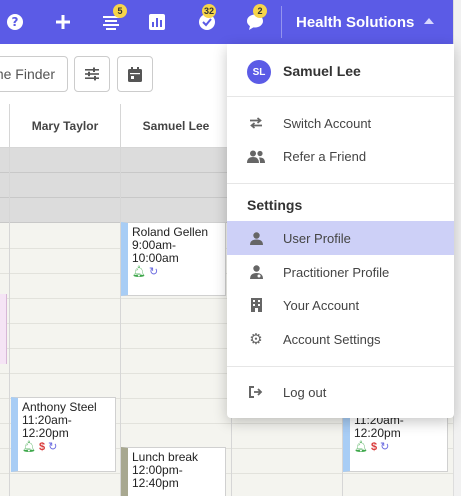 The image size is (461, 496). Describe the element at coordinates (321, 305) in the screenshot. I see `menu-item-label: Your Account` at that location.